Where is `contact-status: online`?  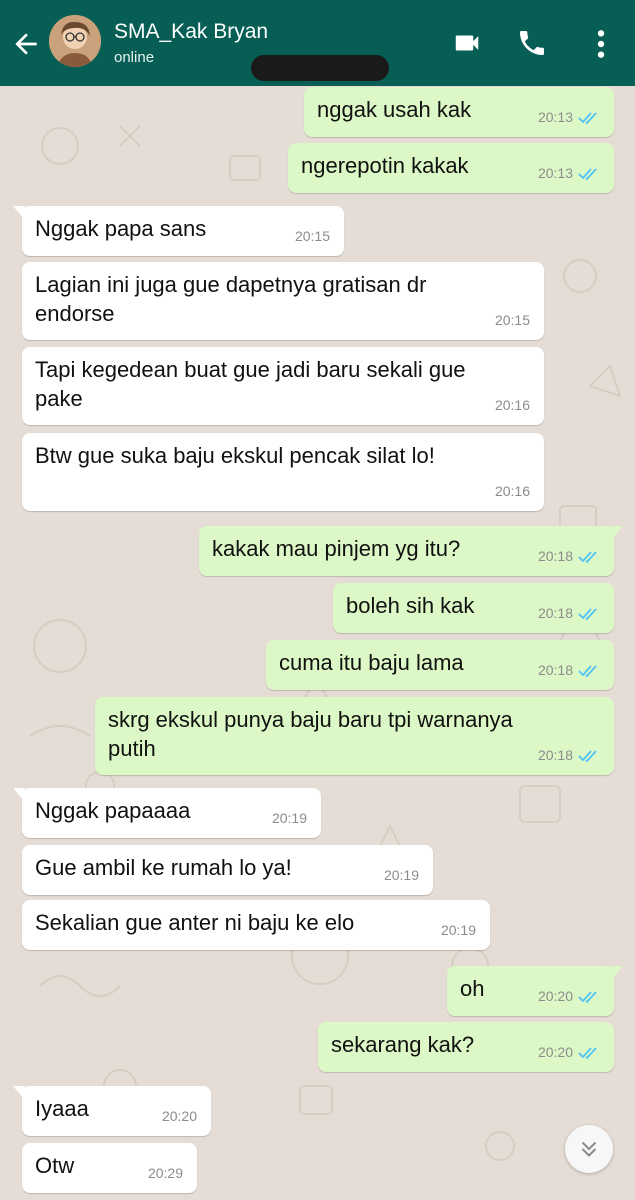
contact-status: online is located at coordinates (134, 57).